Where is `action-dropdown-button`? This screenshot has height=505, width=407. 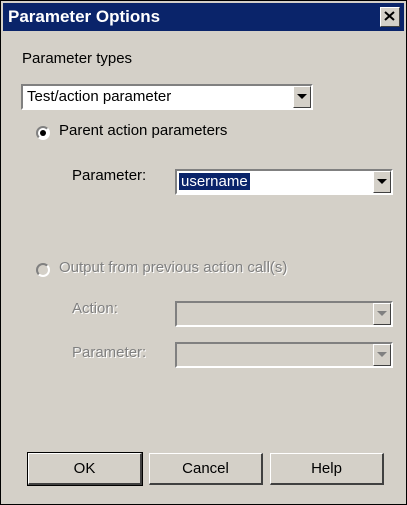
action-dropdown-button is located at coordinates (382, 314).